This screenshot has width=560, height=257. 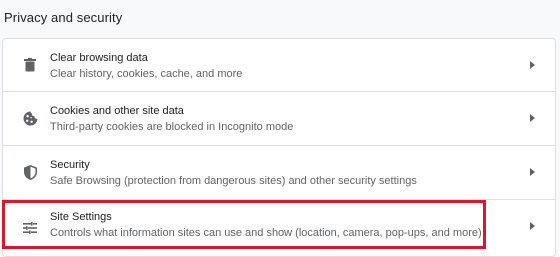 I want to click on row-subtitle: Clear history, cookies, cache, and more, so click(x=146, y=74).